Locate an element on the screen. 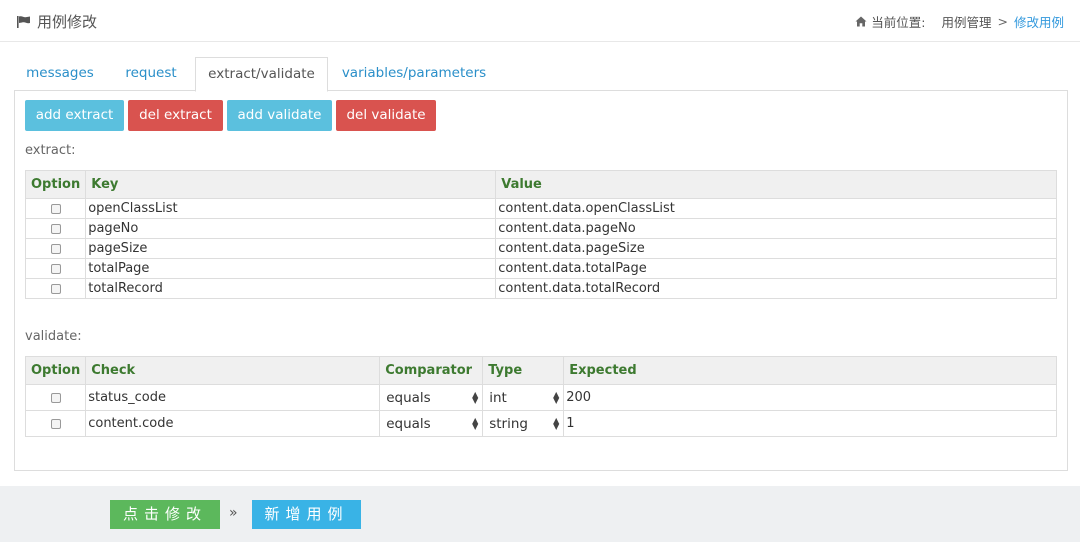 This screenshot has height=542, width=1080. add-extract-button: add extract is located at coordinates (74, 115).